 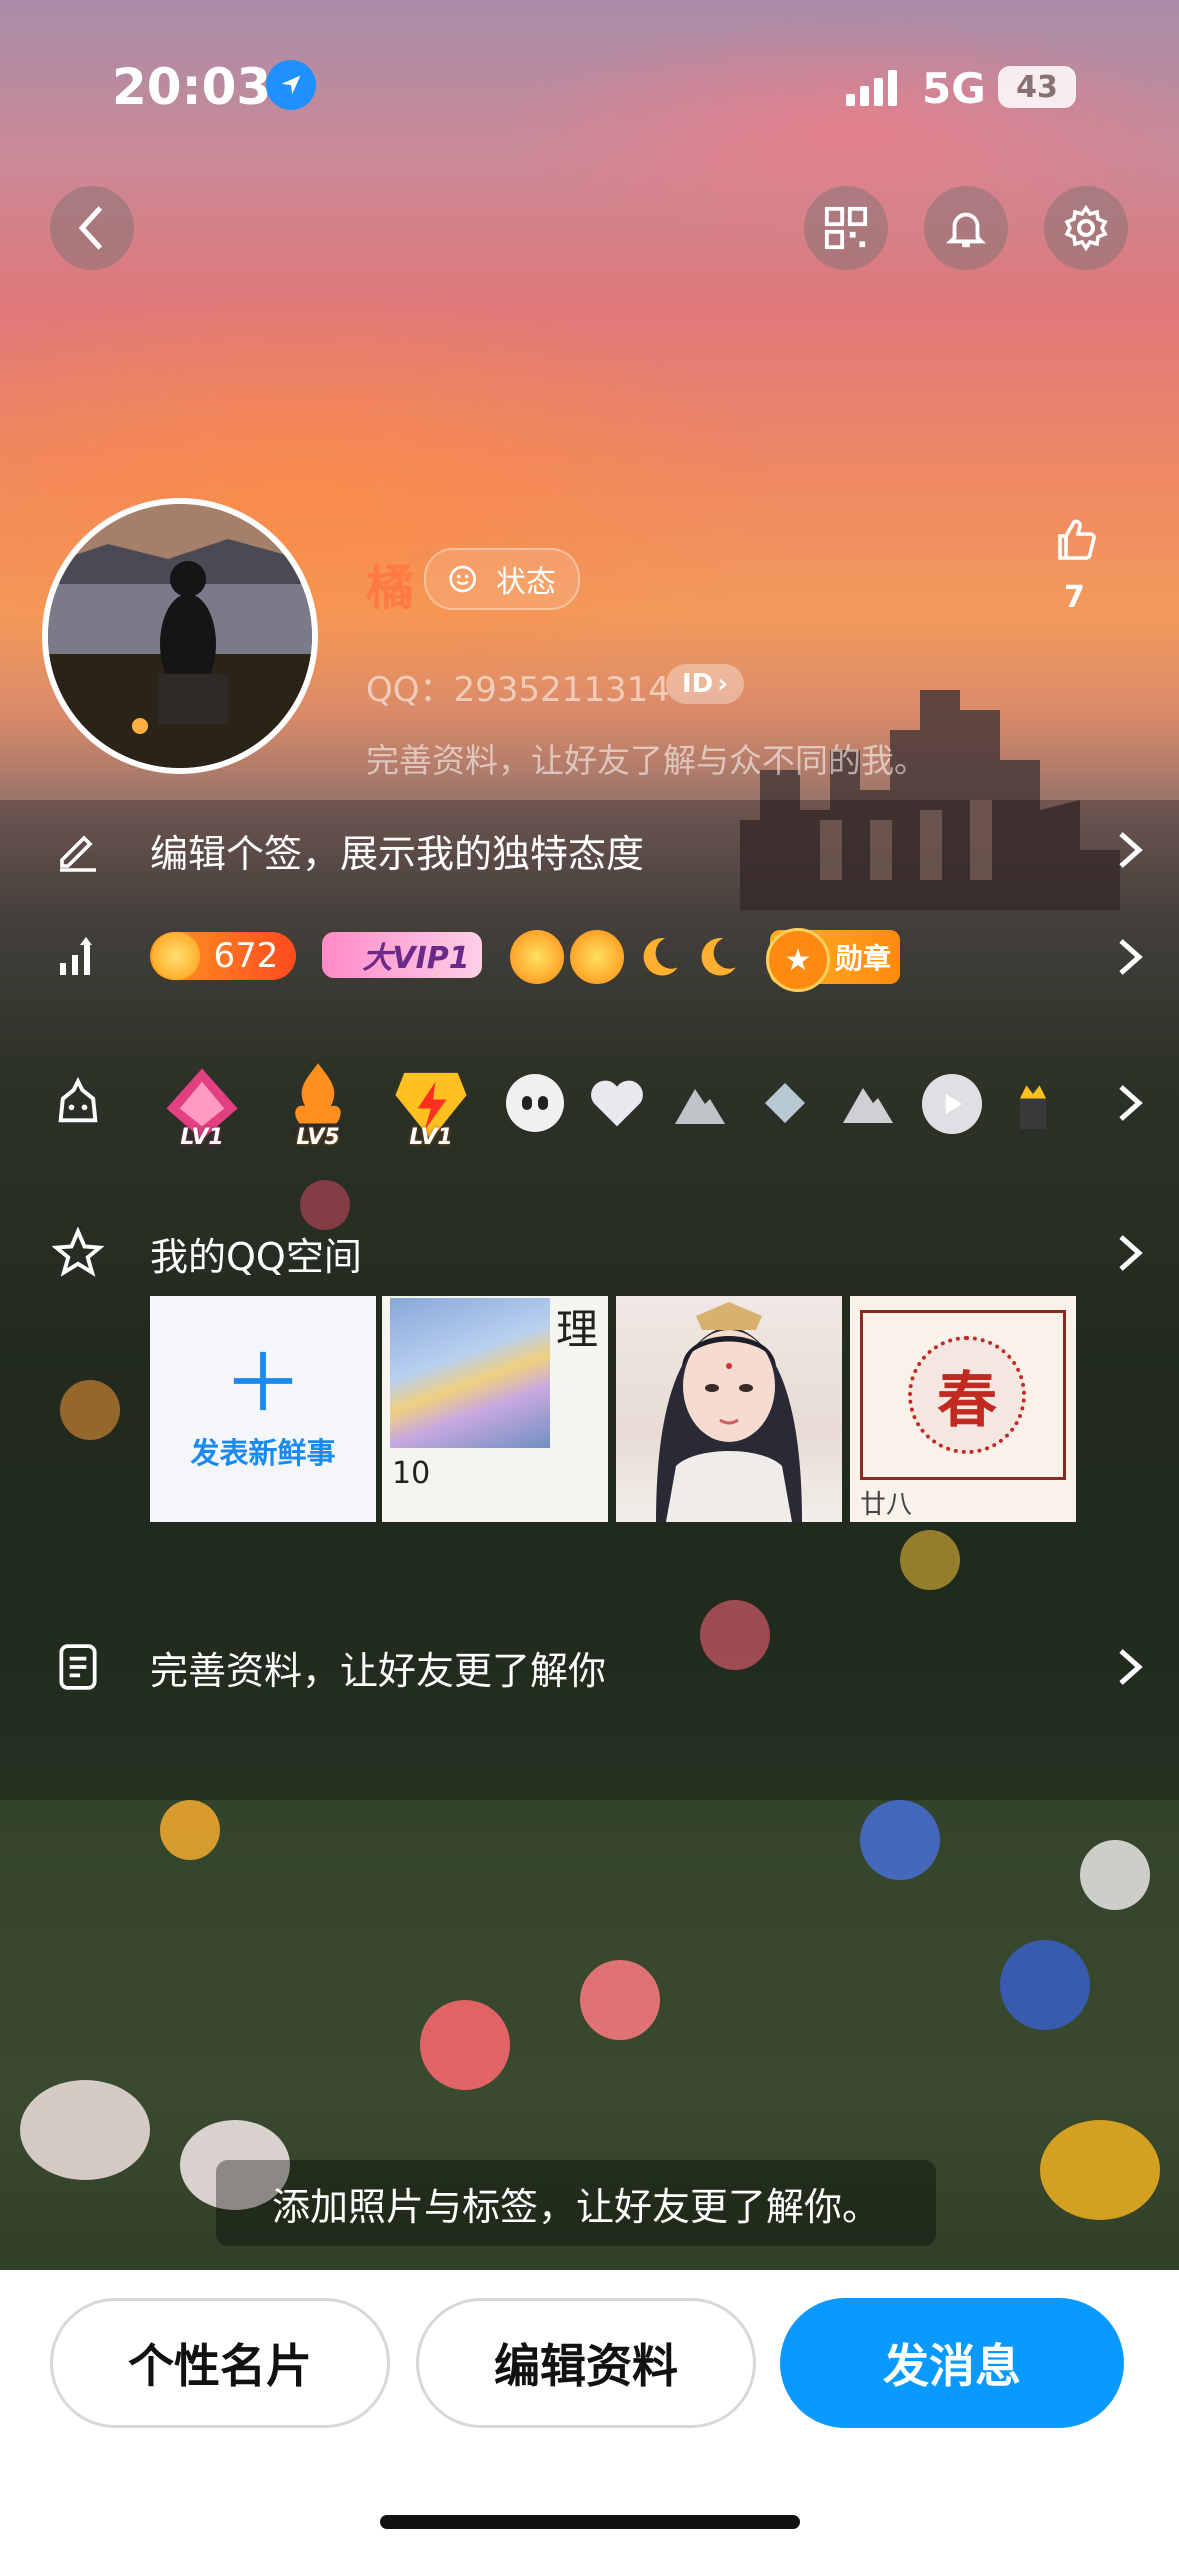 I want to click on profile-card-button: 个性名片, so click(x=220, y=2363).